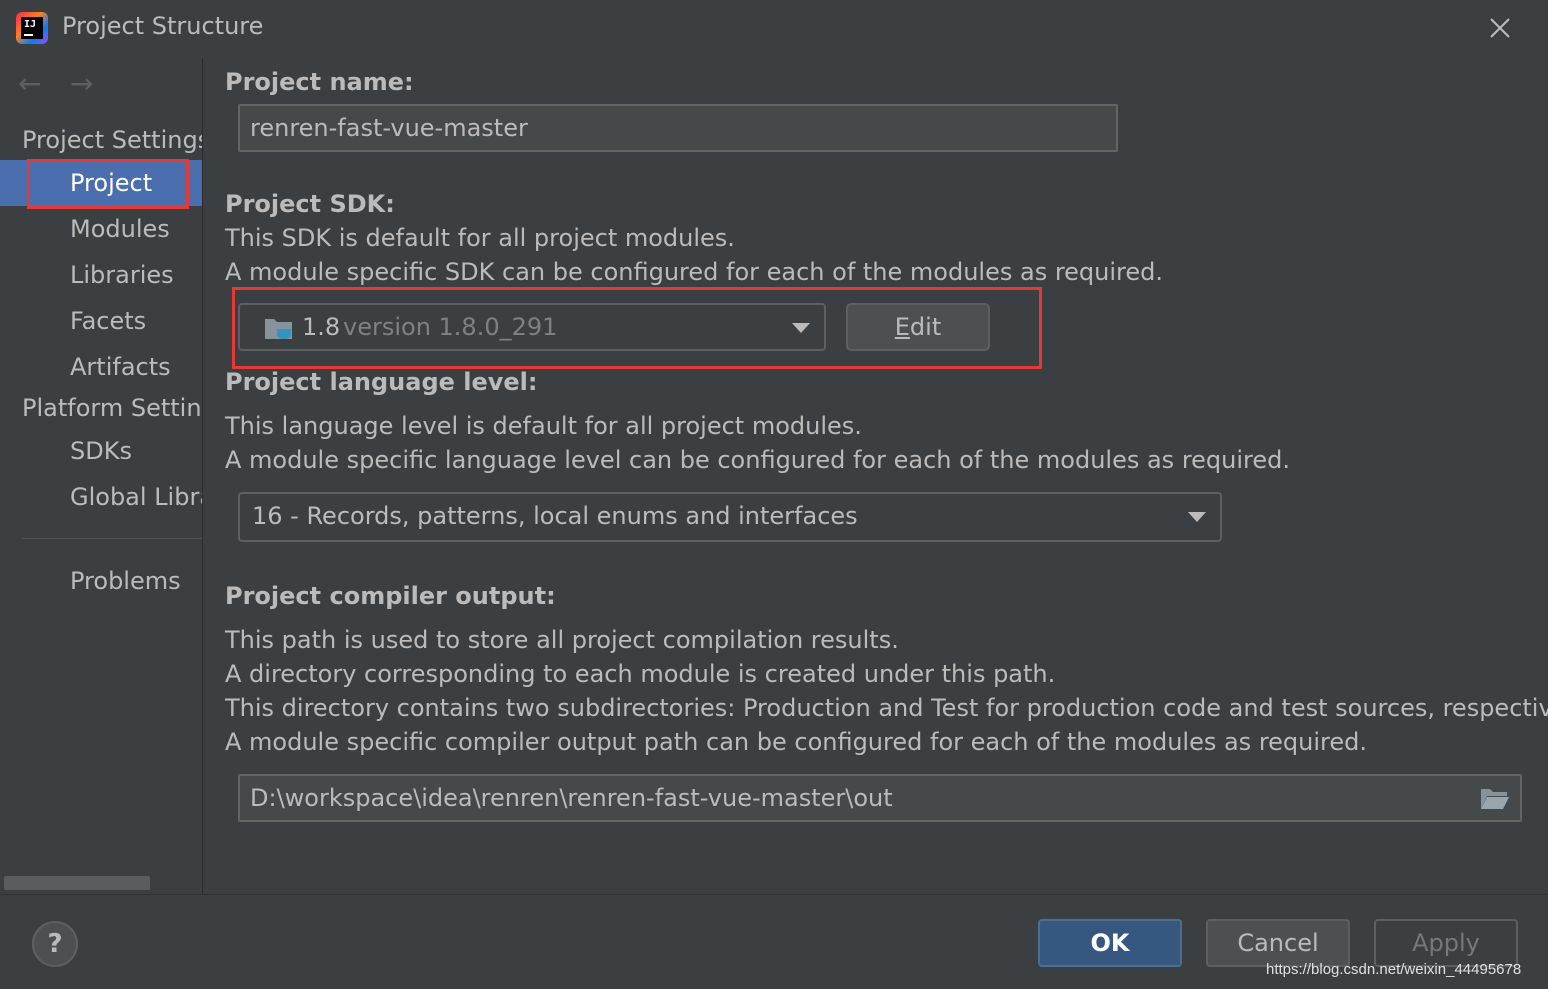 The width and height of the screenshot is (1548, 989). What do you see at coordinates (112, 140) in the screenshot?
I see `group-project-settings: Project Settings` at bounding box center [112, 140].